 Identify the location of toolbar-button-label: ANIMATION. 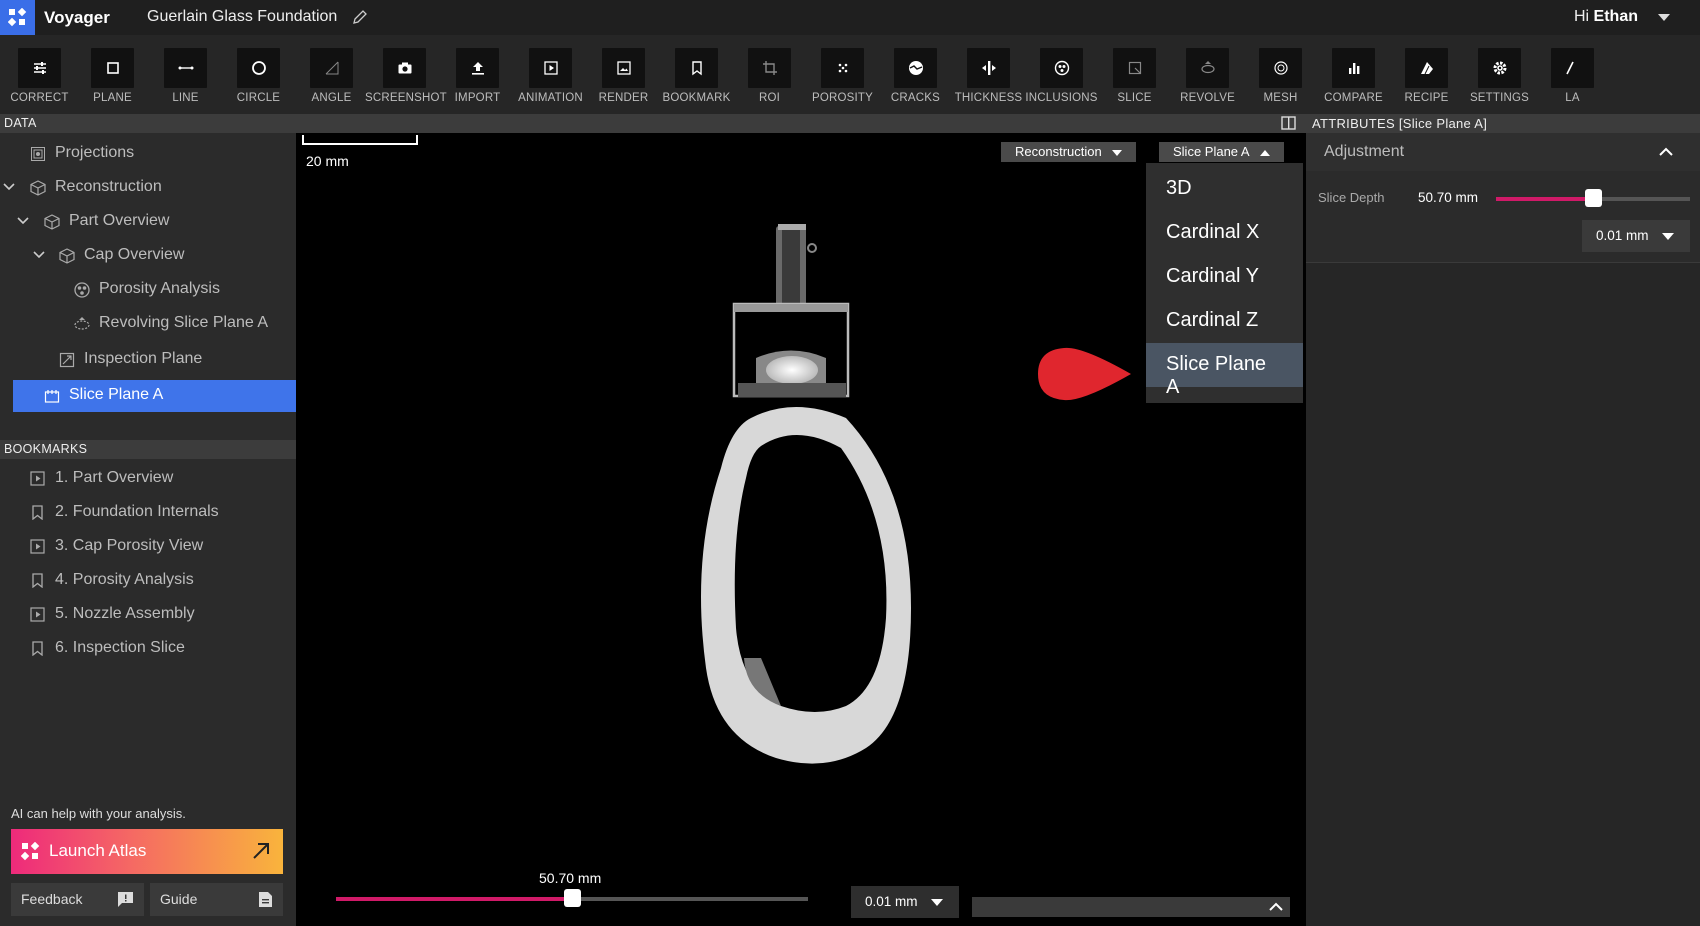
(550, 98).